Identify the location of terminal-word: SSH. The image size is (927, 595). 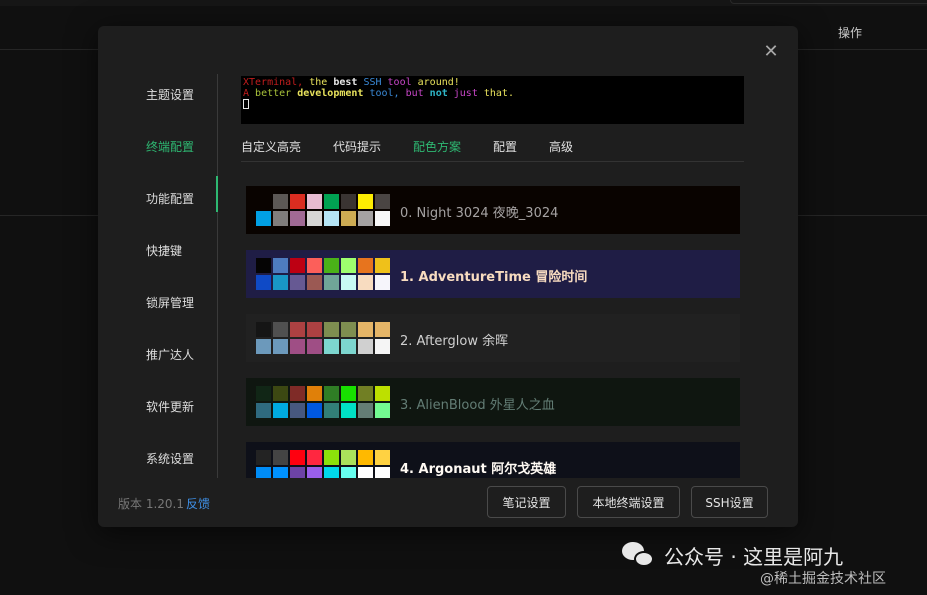
(375, 82).